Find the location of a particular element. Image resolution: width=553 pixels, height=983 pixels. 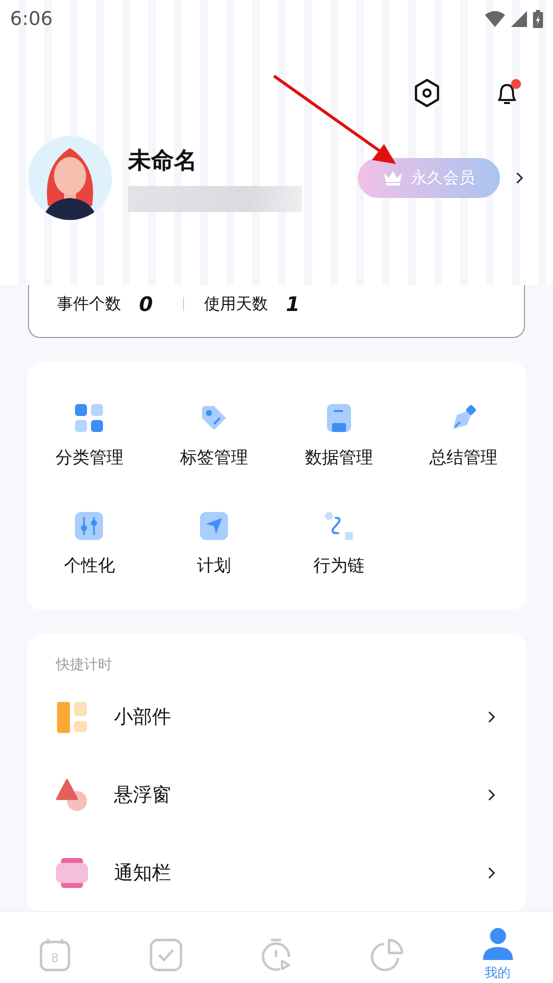

tool-label: 分类管理 is located at coordinates (89, 457).